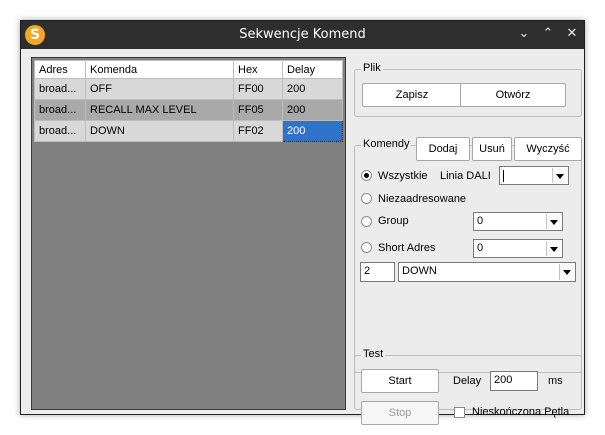 The width and height of the screenshot is (605, 435). I want to click on remove-button: Usuń, so click(492, 149).